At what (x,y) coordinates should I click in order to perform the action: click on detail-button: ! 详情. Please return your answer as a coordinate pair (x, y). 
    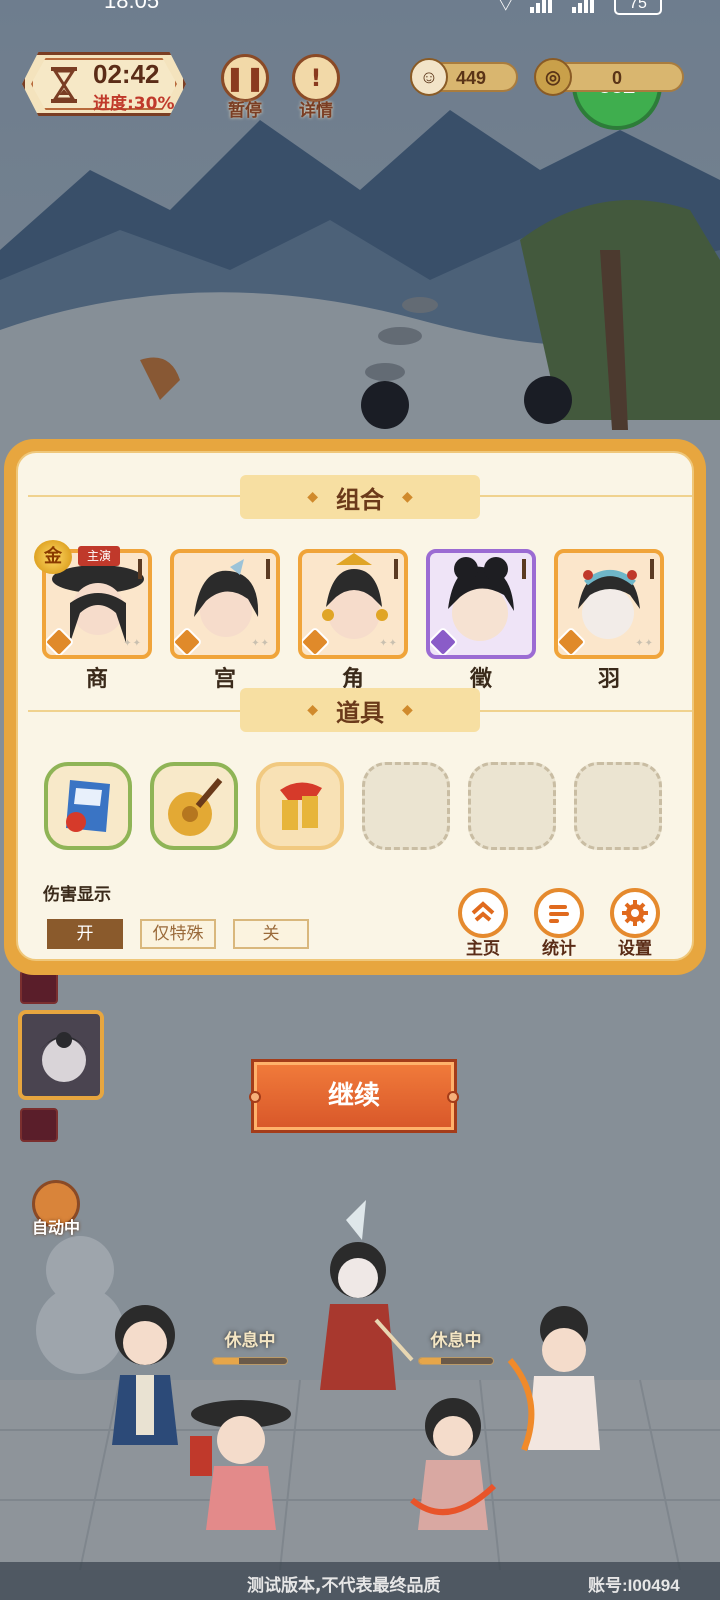
    Looking at the image, I should click on (316, 87).